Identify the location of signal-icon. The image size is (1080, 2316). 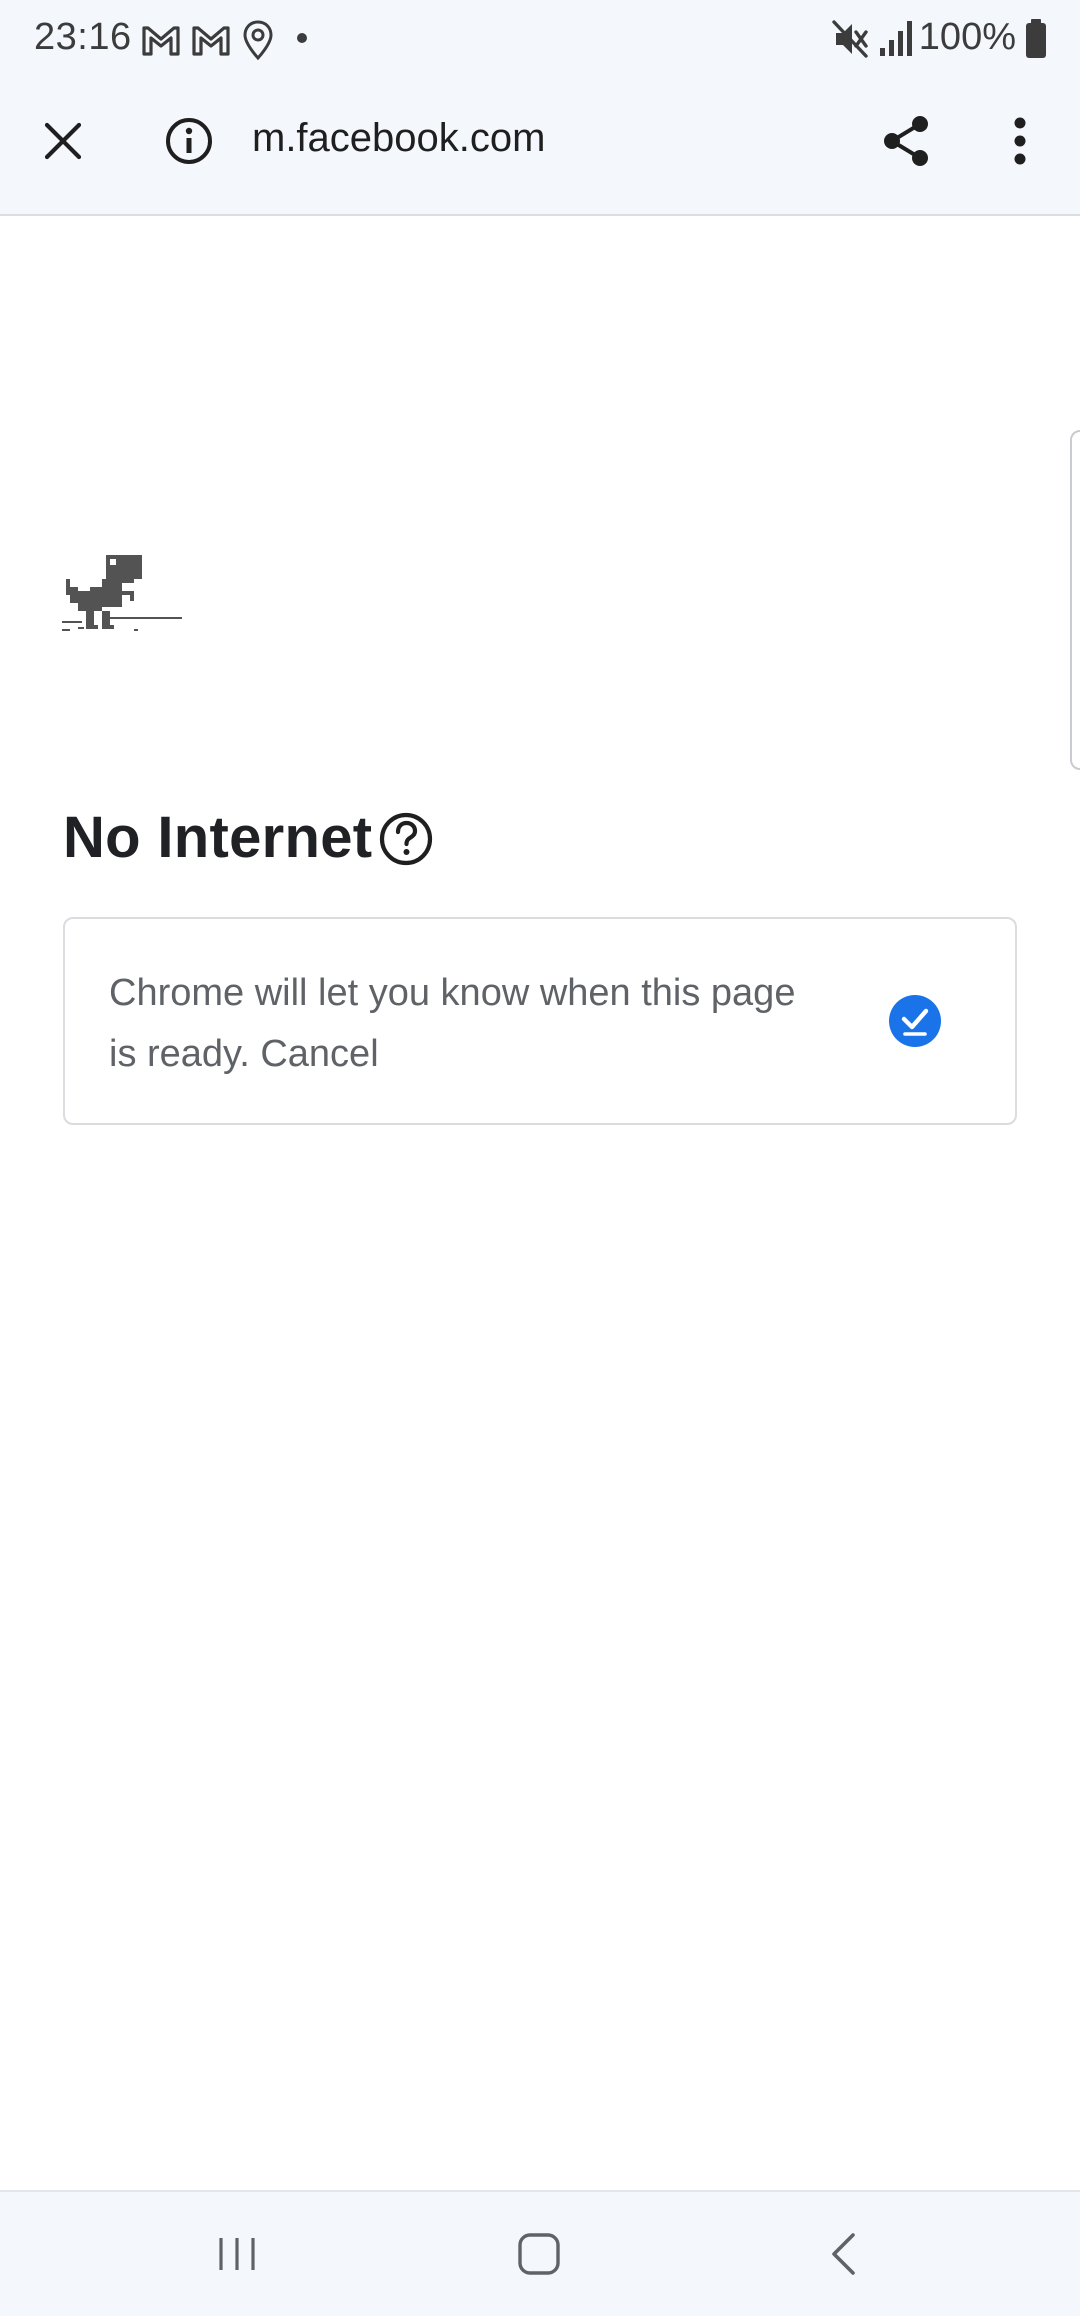
(896, 38).